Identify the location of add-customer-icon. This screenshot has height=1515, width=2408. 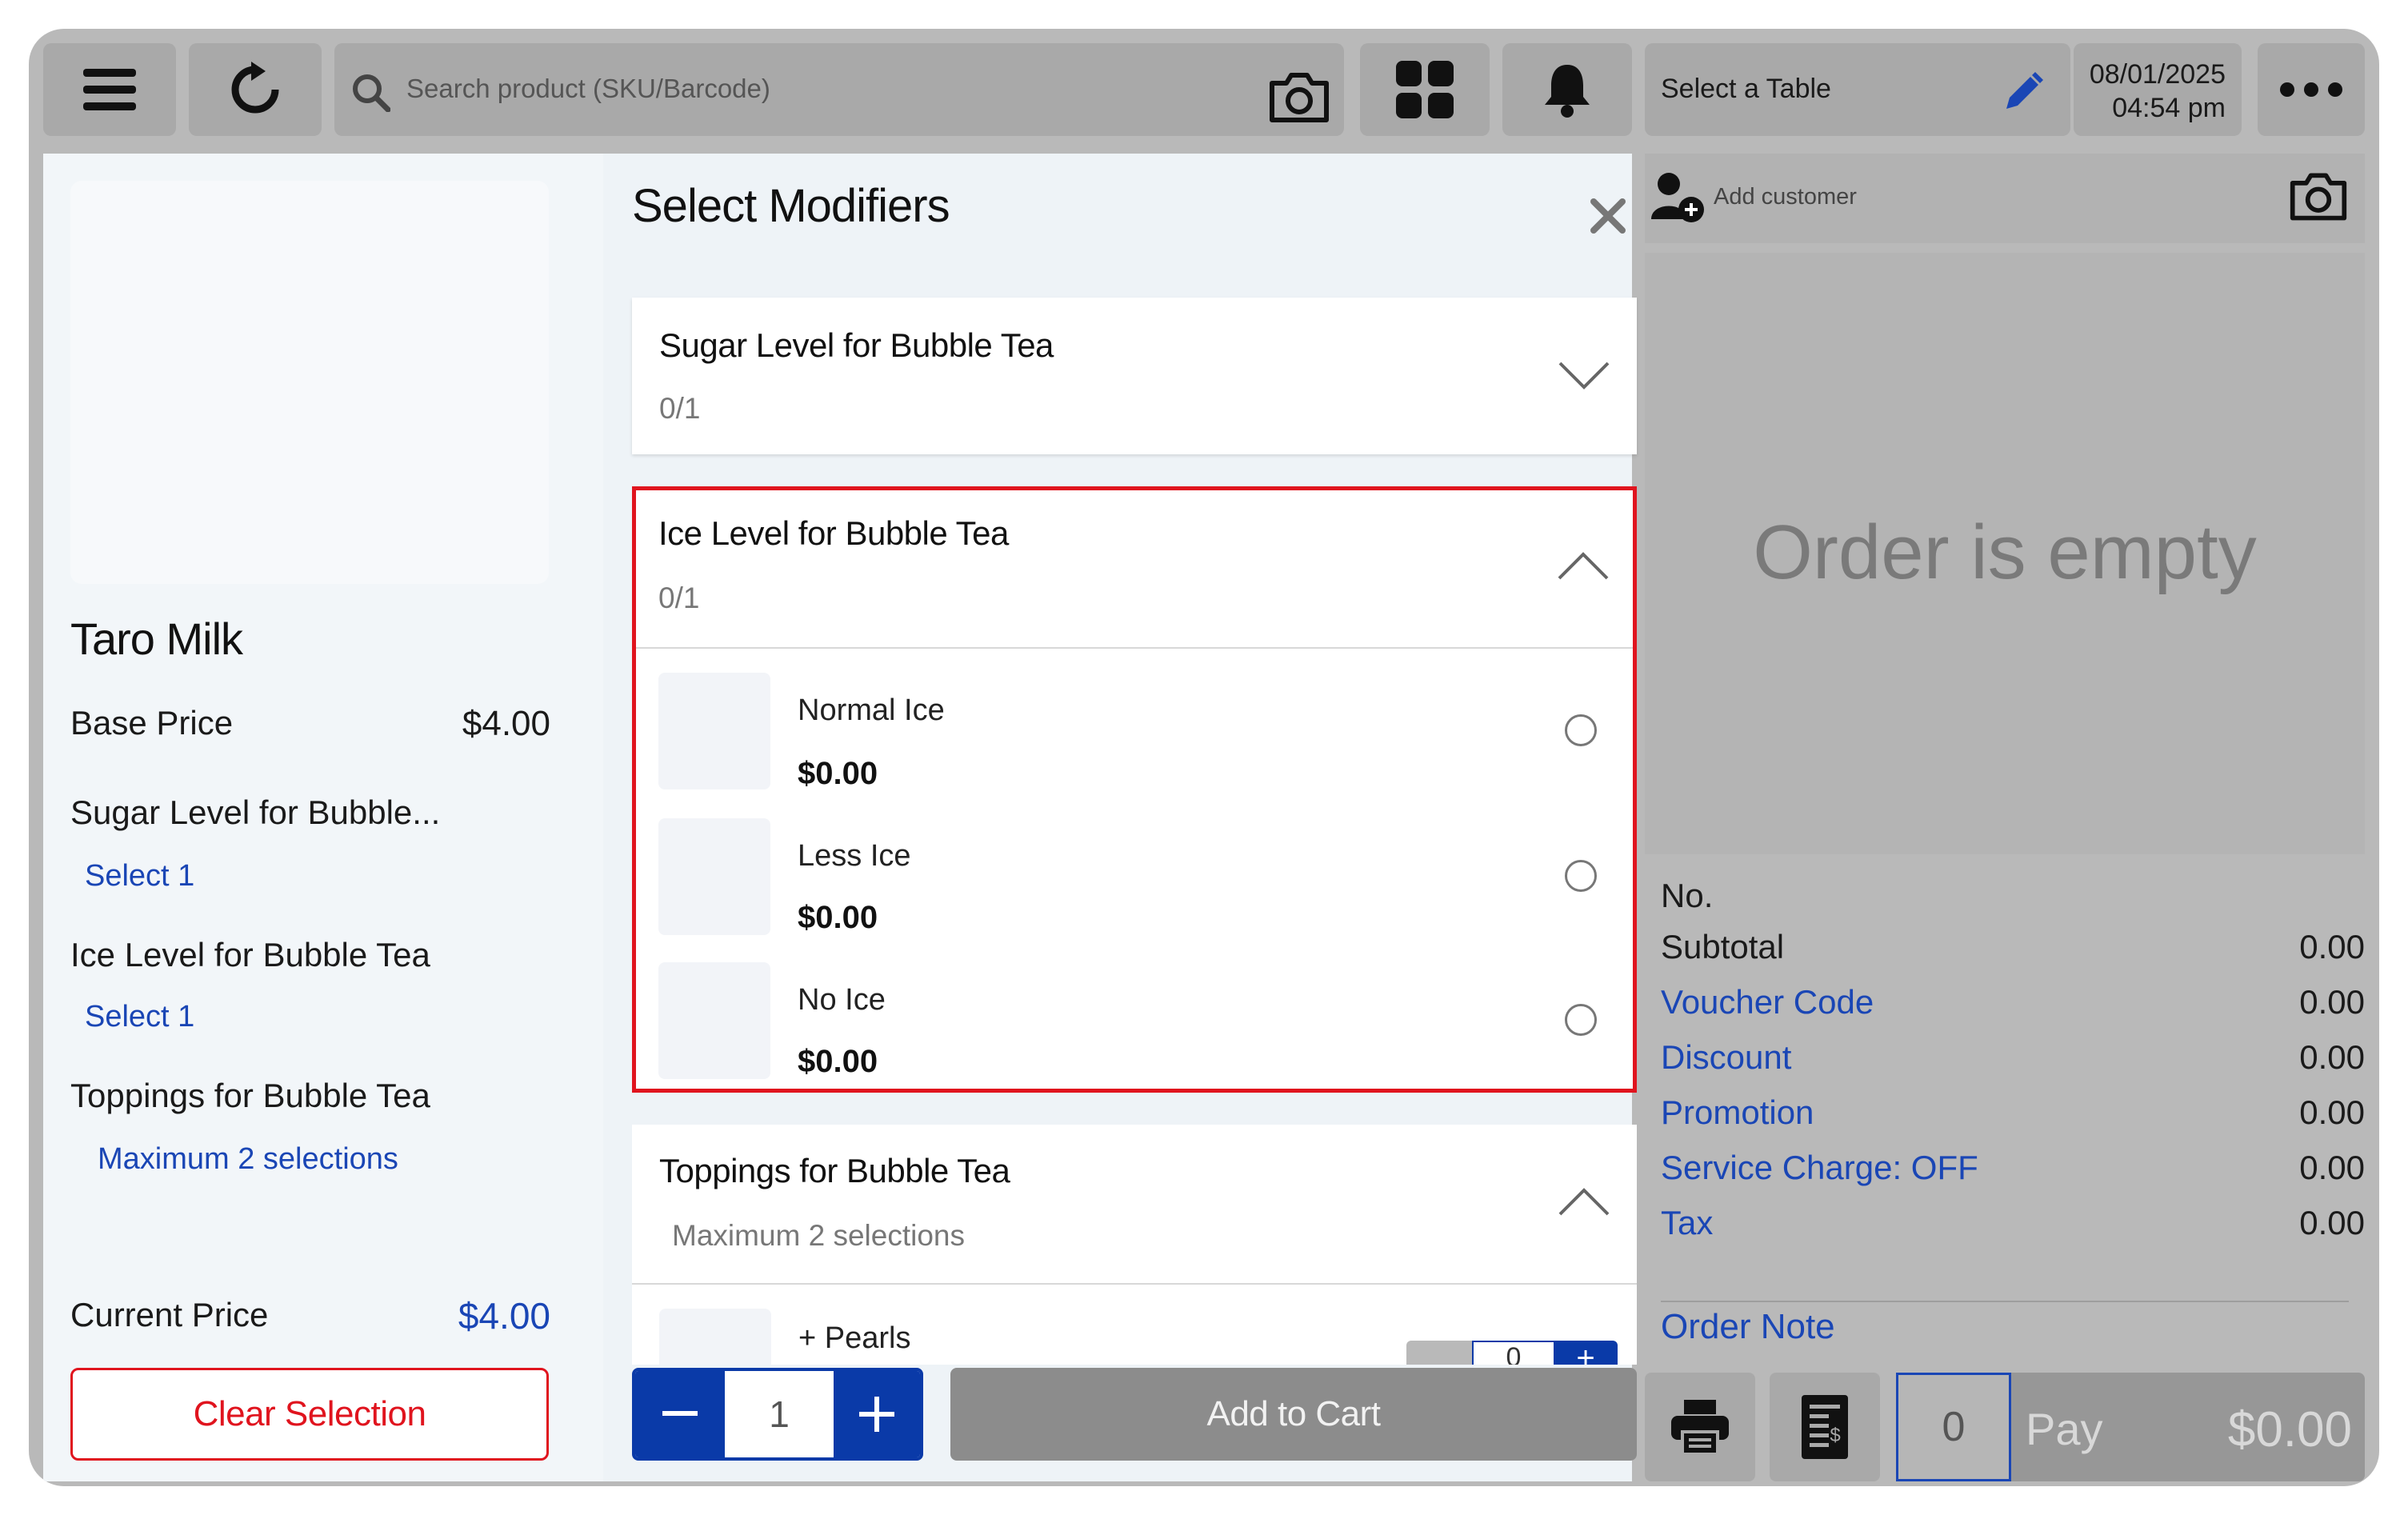
(1677, 198).